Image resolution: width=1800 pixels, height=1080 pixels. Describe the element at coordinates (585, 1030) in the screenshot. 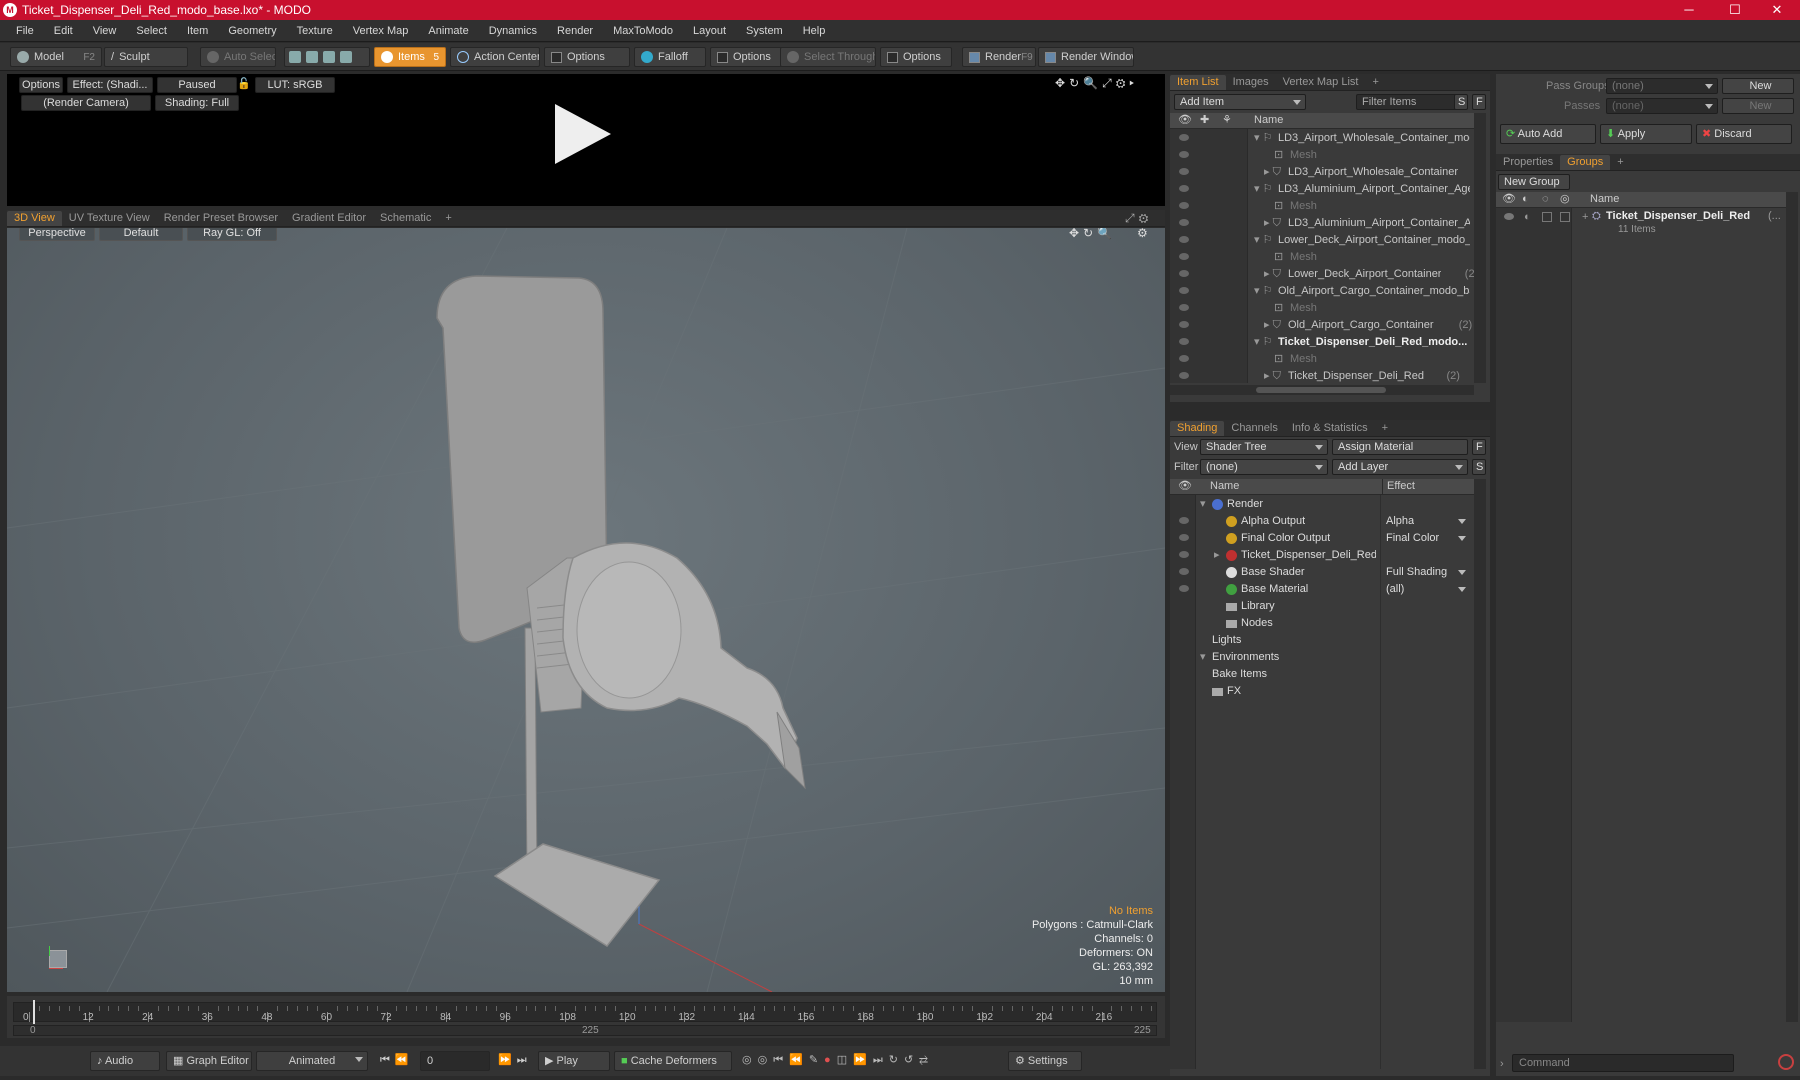

I see `timeline-range-bar: 0 225 225` at that location.